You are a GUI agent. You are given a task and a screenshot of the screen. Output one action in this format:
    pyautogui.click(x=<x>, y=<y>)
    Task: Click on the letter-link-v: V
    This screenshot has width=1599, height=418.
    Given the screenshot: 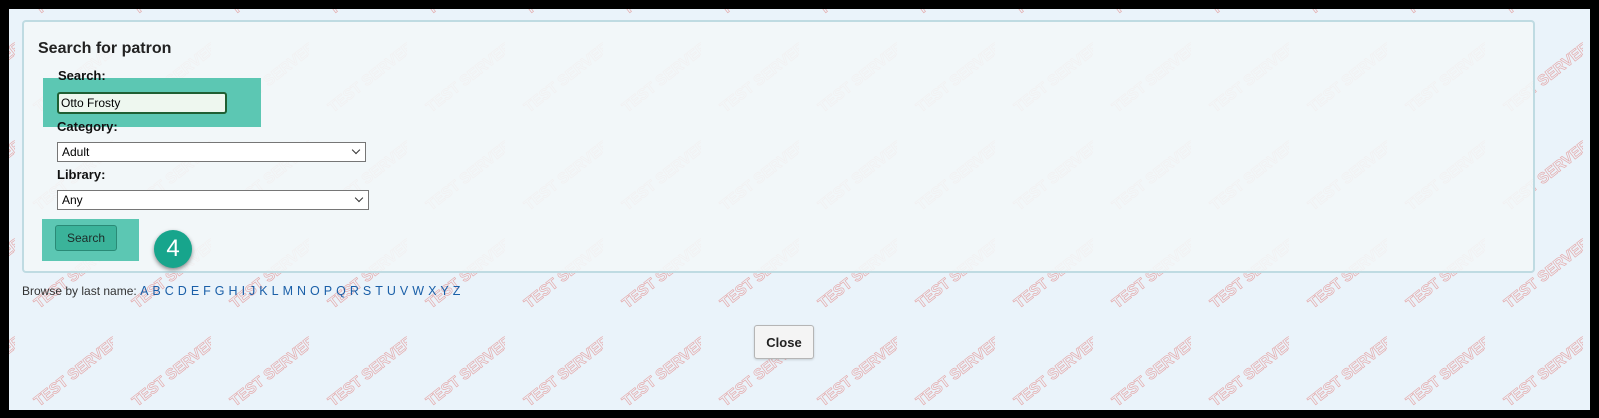 What is the action you would take?
    pyautogui.click(x=404, y=291)
    